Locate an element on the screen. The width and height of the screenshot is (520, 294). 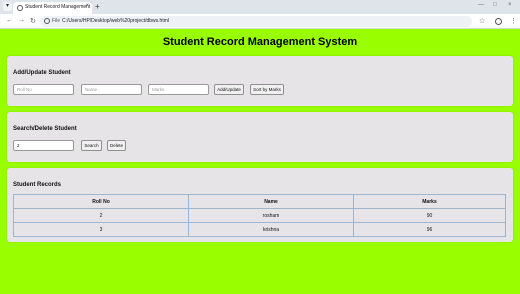
cell-marks: 90 is located at coordinates (429, 215).